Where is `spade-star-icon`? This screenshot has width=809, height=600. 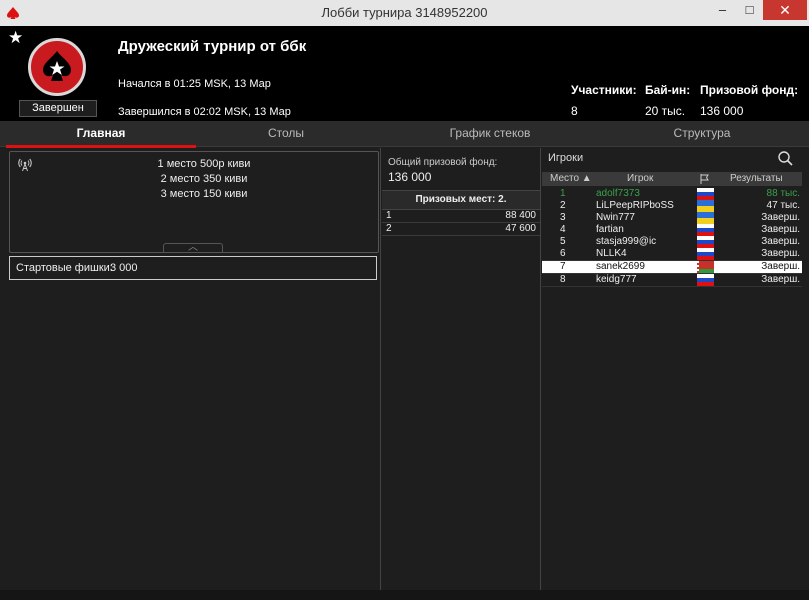 spade-star-icon is located at coordinates (57, 66).